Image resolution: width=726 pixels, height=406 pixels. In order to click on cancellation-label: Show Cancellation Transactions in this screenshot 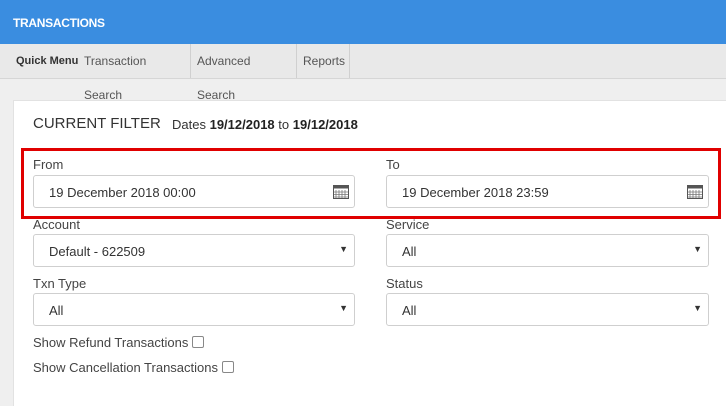, I will do `click(125, 367)`.